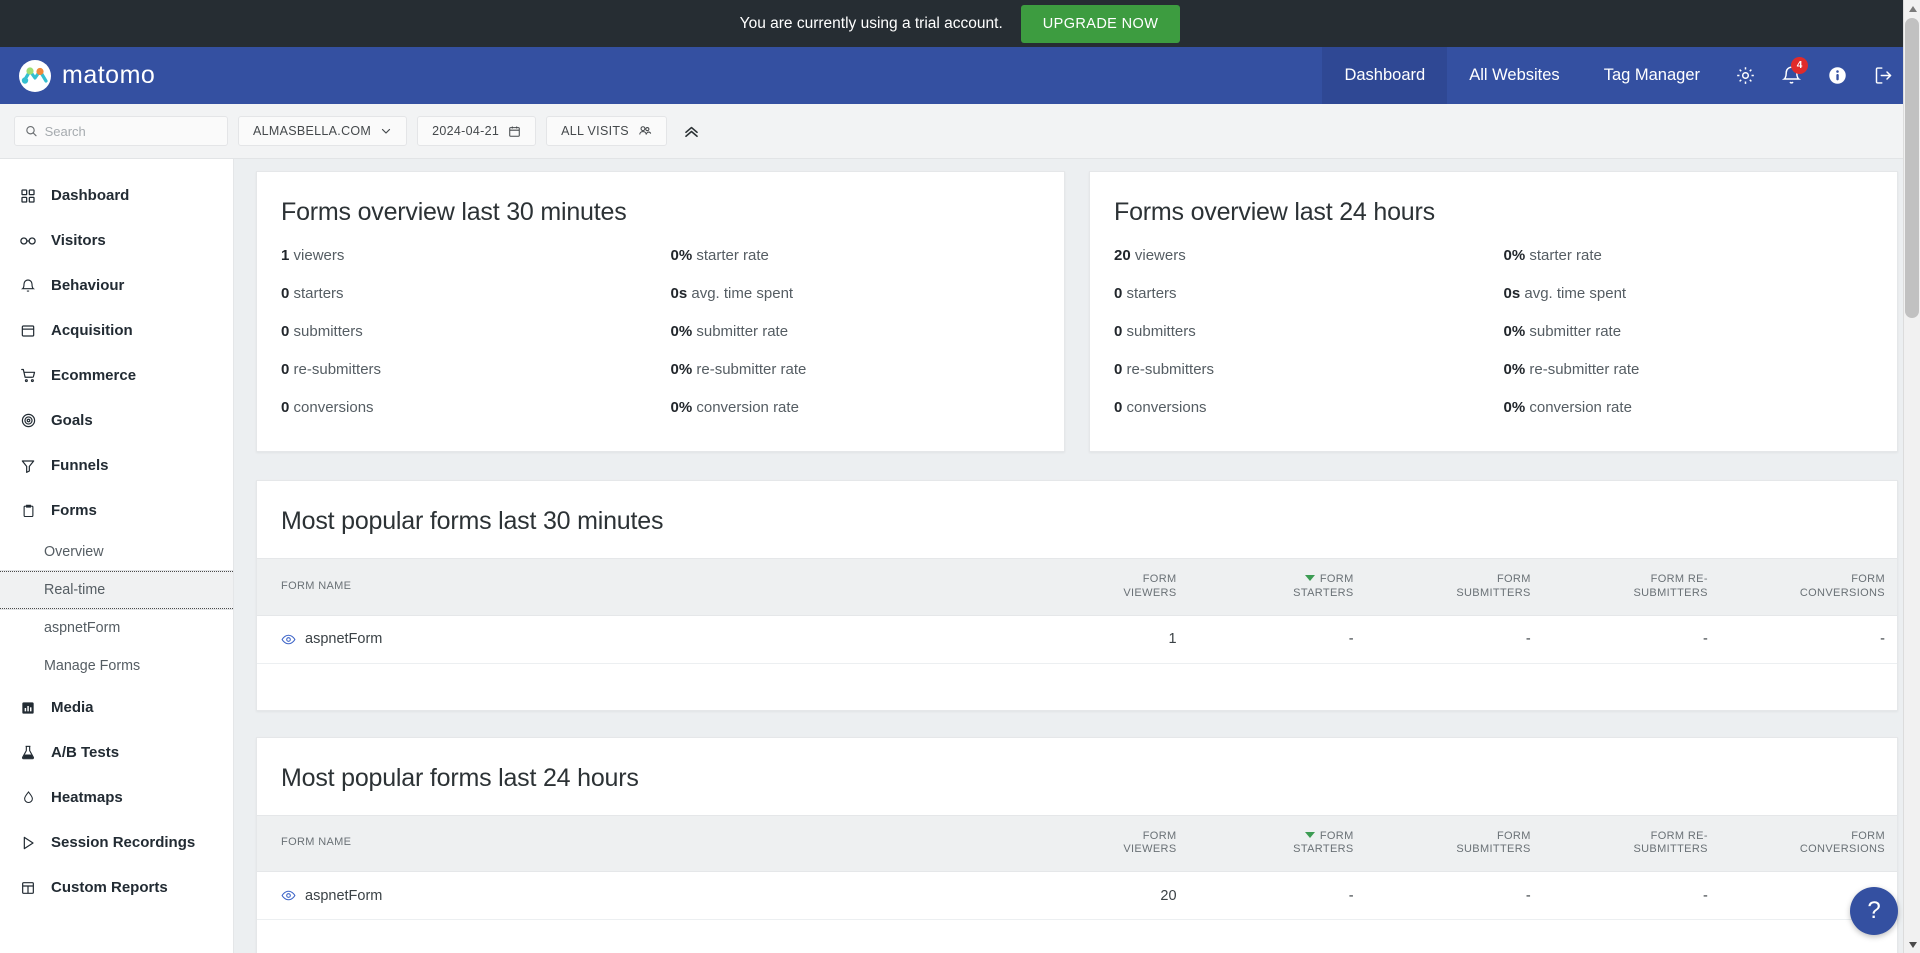 This screenshot has width=1920, height=953. Describe the element at coordinates (116, 420) in the screenshot. I see `sidebar-item-goals: Goals` at that location.